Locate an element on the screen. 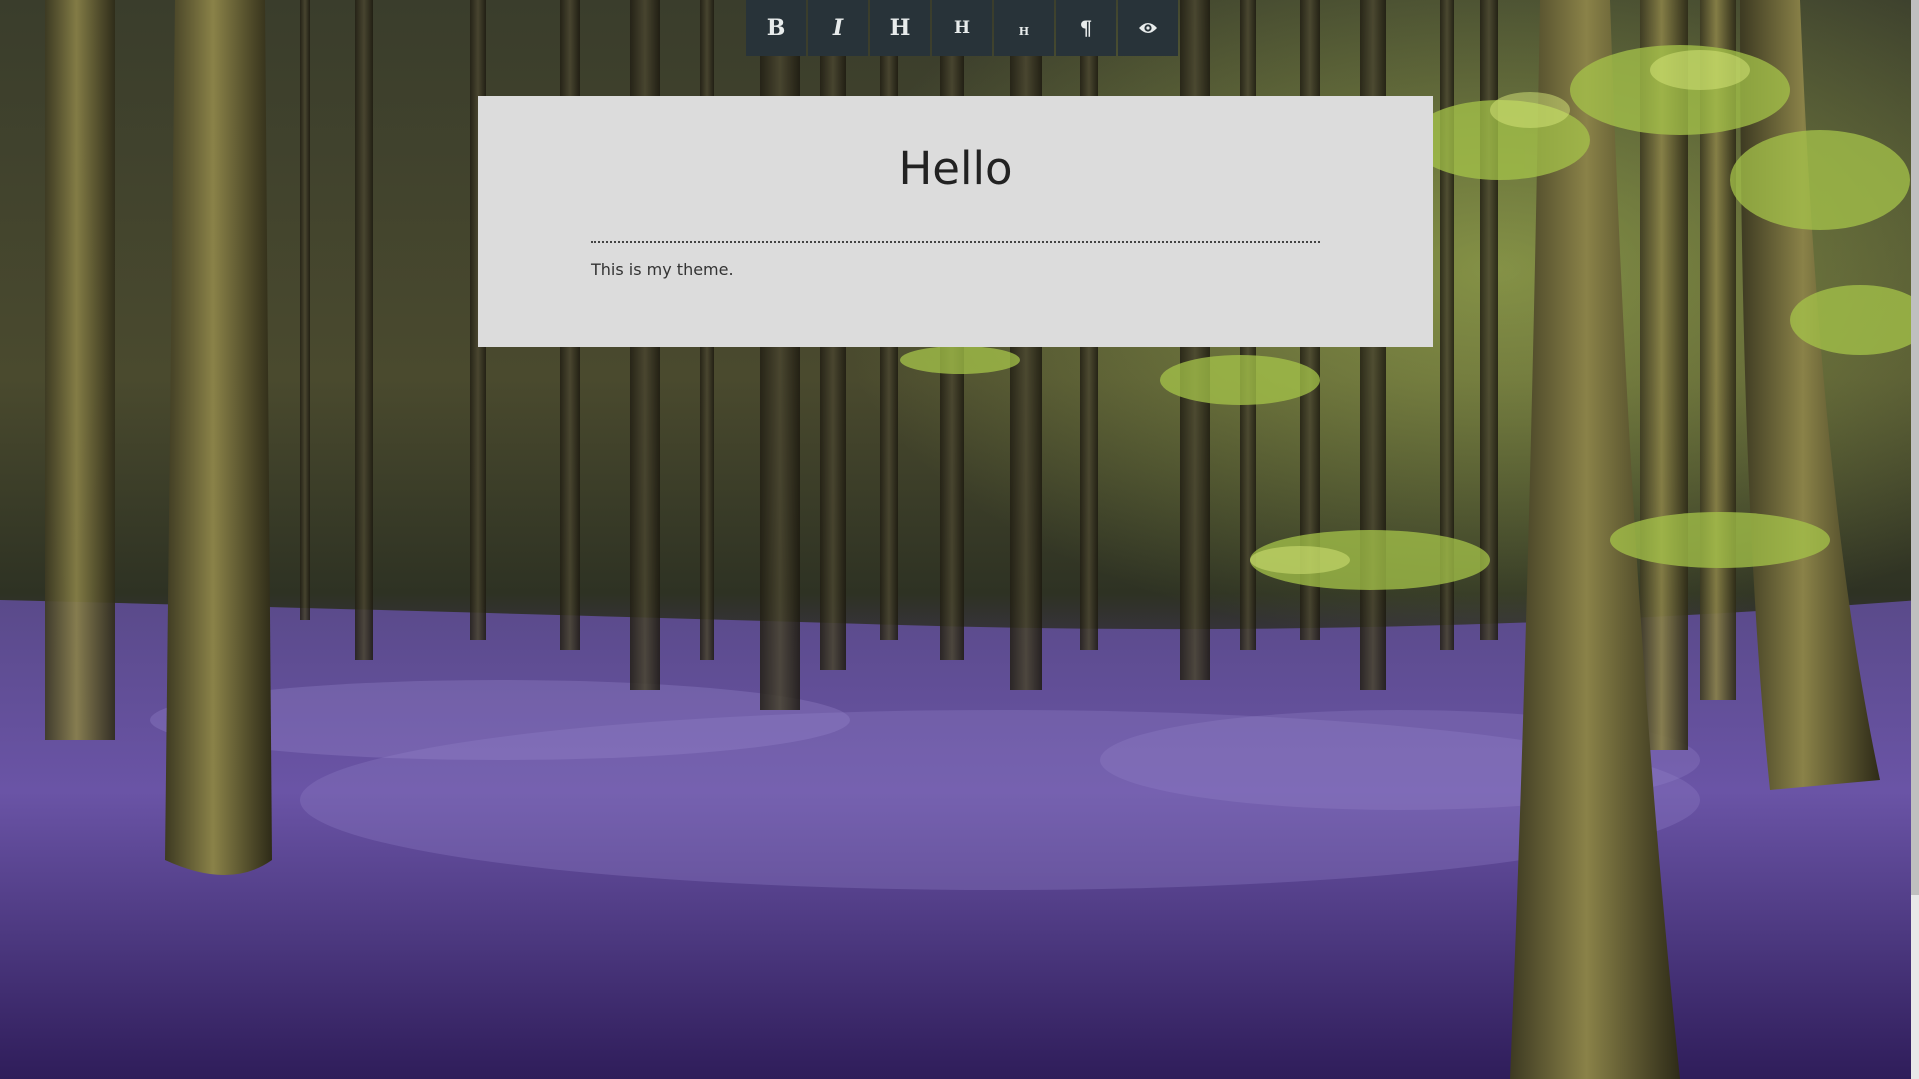 Image resolution: width=1919 pixels, height=1079 pixels. scrollbar-thumb is located at coordinates (1915, 447).